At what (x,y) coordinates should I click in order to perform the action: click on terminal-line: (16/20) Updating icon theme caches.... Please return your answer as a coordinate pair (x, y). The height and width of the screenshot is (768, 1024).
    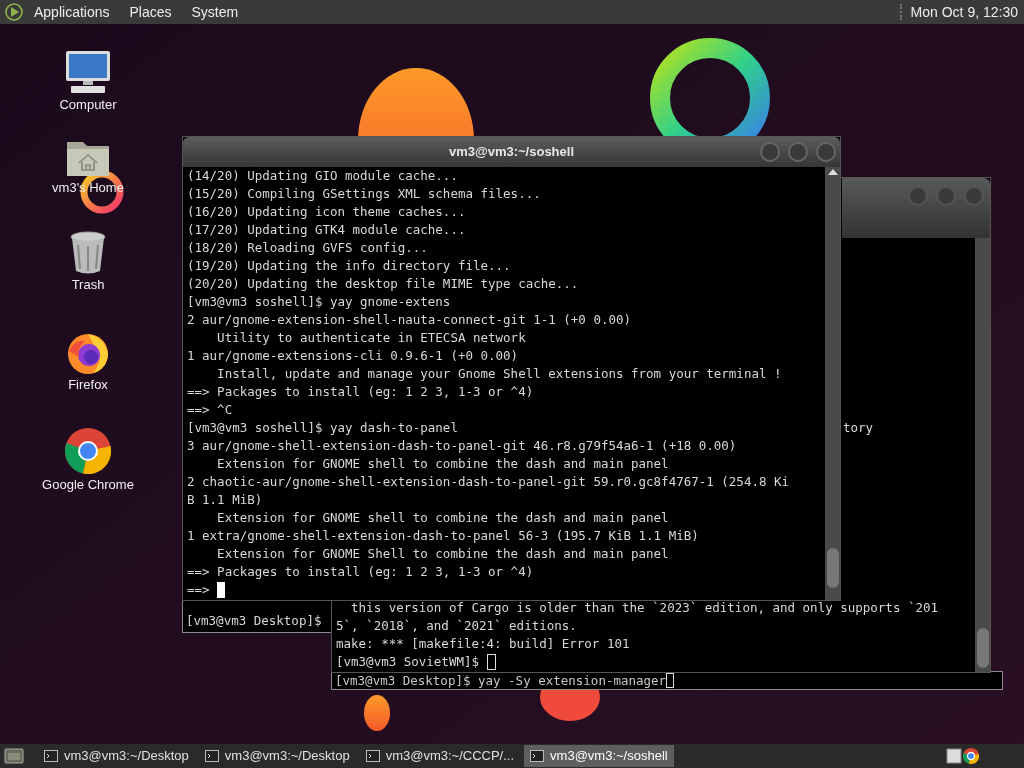
    Looking at the image, I should click on (327, 212).